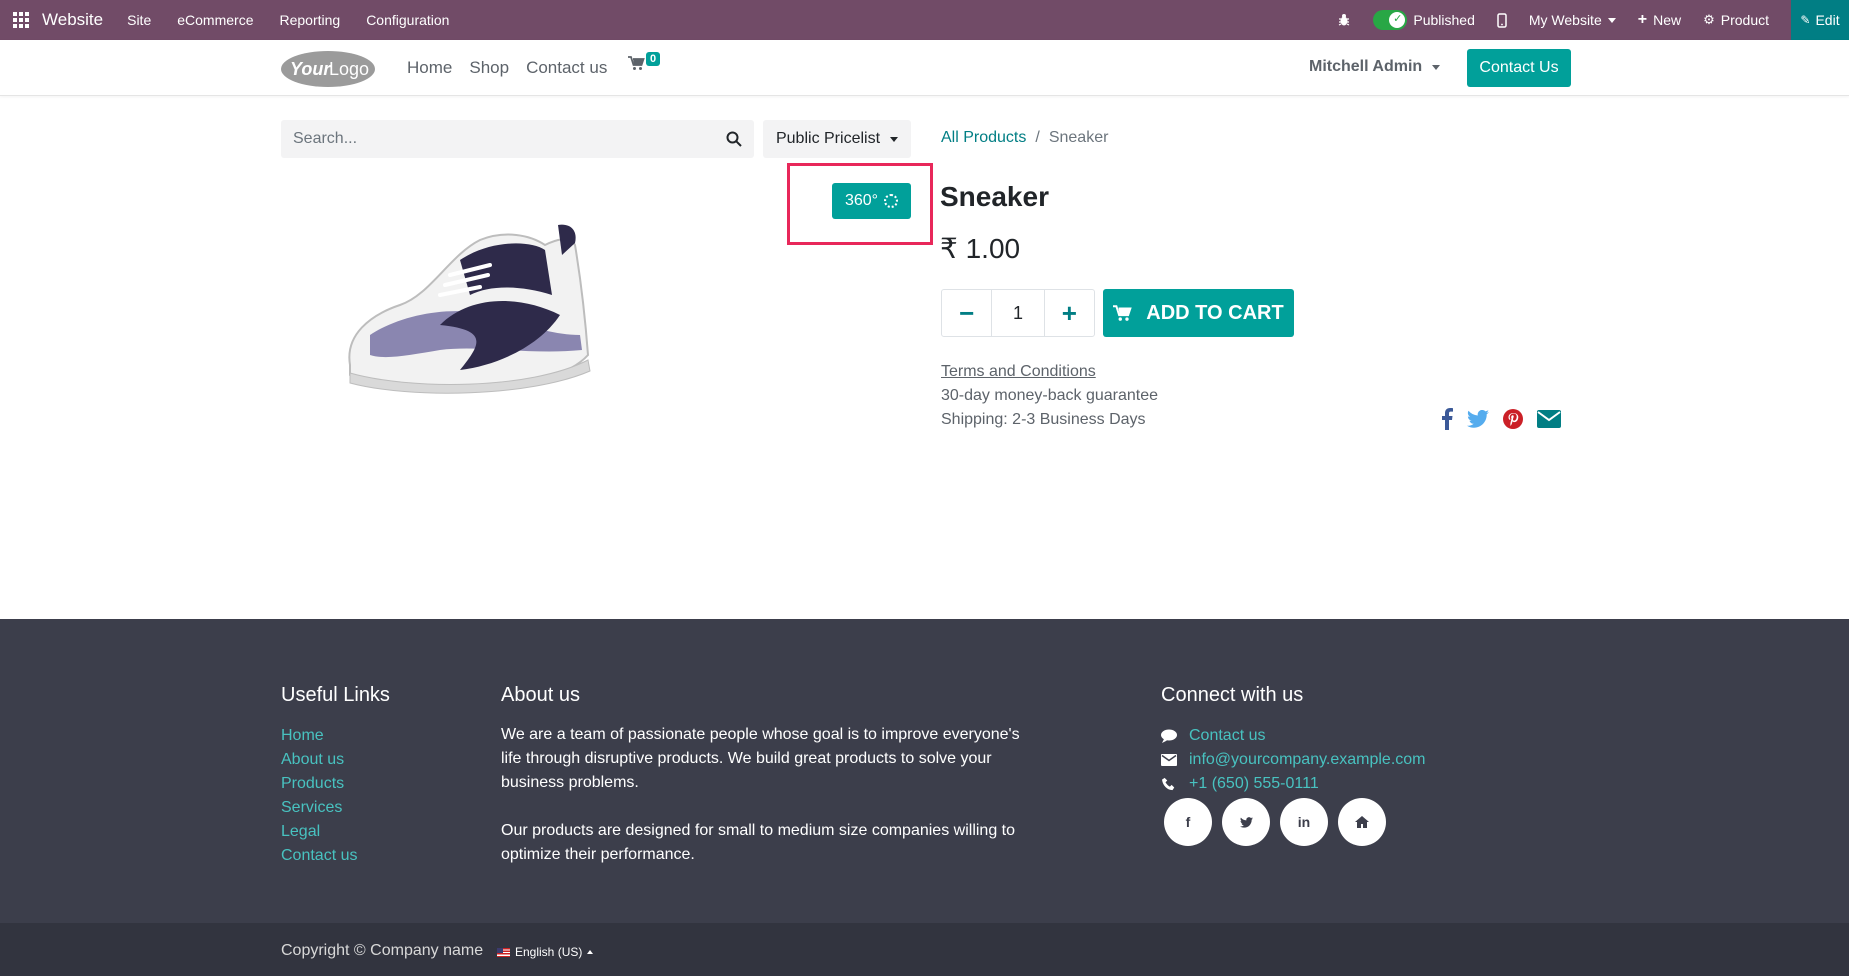 Image resolution: width=1849 pixels, height=976 pixels. What do you see at coordinates (215, 20) in the screenshot?
I see `menu-ecommerce: eCommerce` at bounding box center [215, 20].